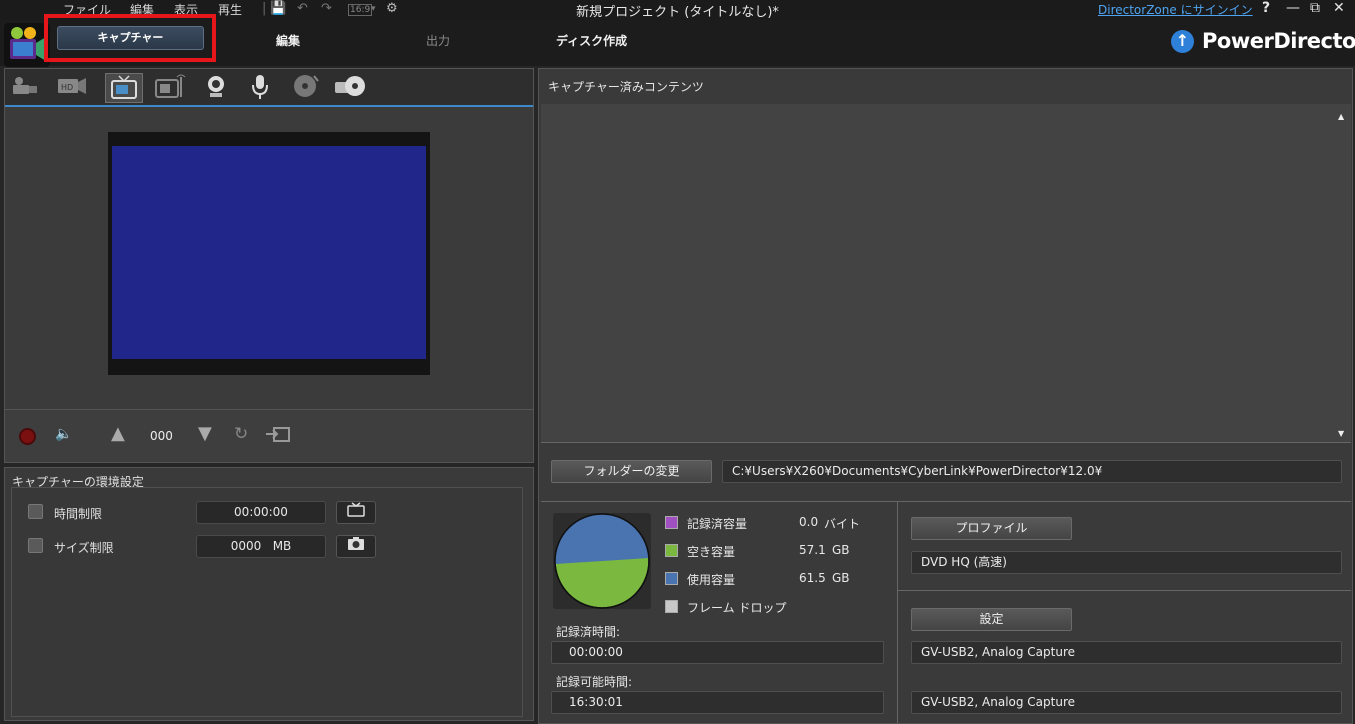 This screenshot has width=1355, height=724. I want to click on tab-output: 出力, so click(438, 40).